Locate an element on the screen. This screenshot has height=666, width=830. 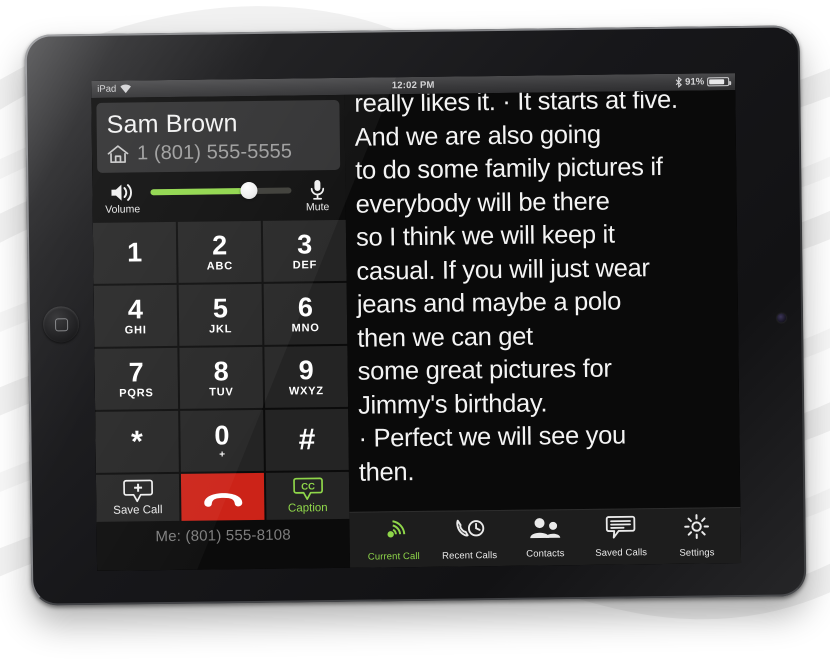
volume-slider is located at coordinates (221, 192).